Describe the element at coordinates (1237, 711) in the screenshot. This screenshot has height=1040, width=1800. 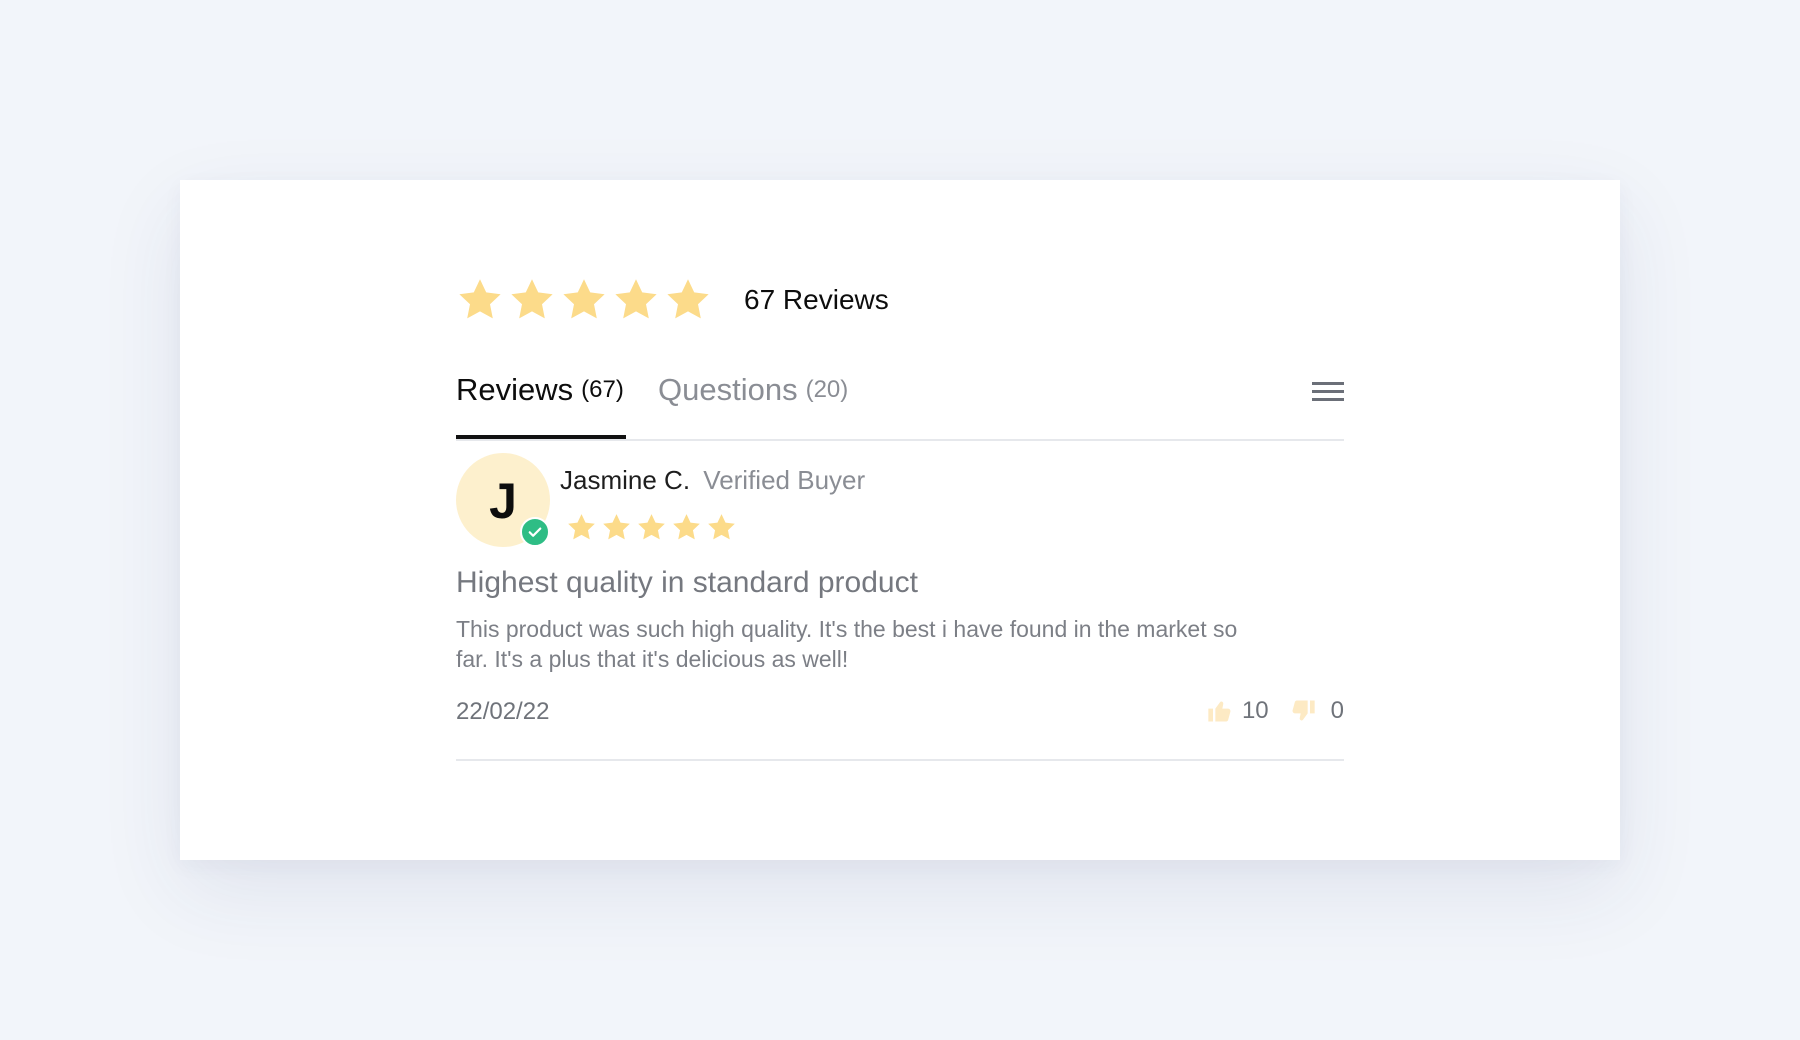
I see `helpful-button: 10` at that location.